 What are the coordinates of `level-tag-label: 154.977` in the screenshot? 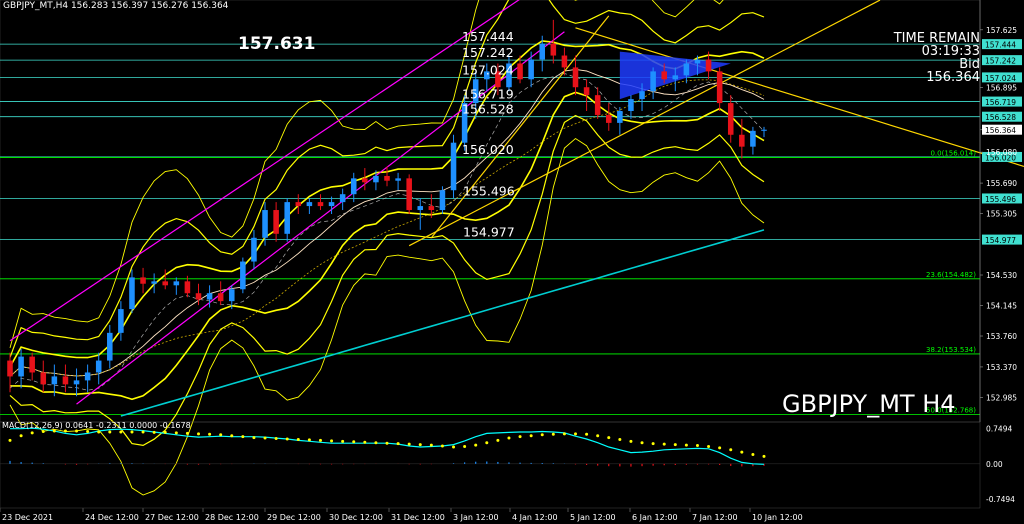 It's located at (1000, 240).